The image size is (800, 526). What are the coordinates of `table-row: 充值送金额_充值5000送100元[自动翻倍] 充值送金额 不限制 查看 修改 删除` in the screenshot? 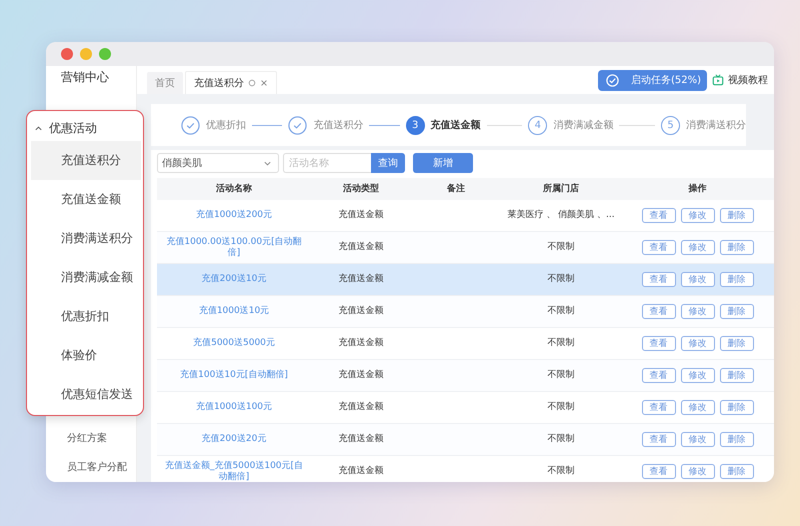 It's located at (465, 469).